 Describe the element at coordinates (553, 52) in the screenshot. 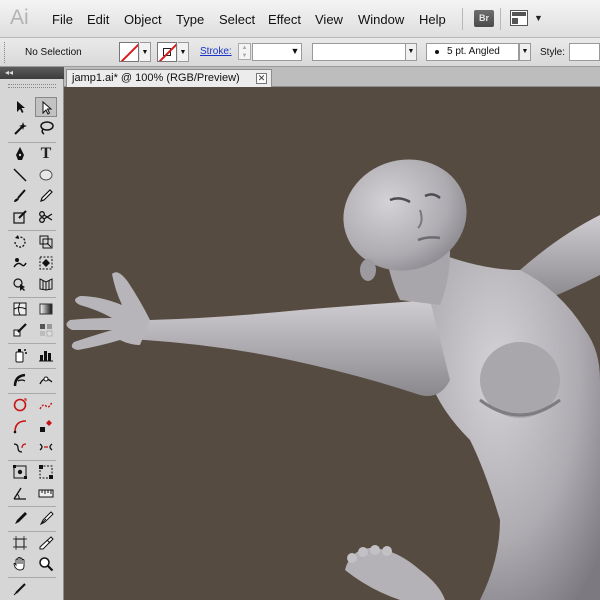

I see `style-label: Style:` at that location.